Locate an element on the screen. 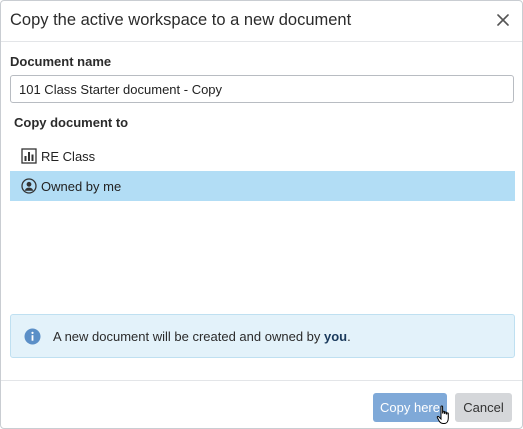  document-name-input is located at coordinates (262, 89).